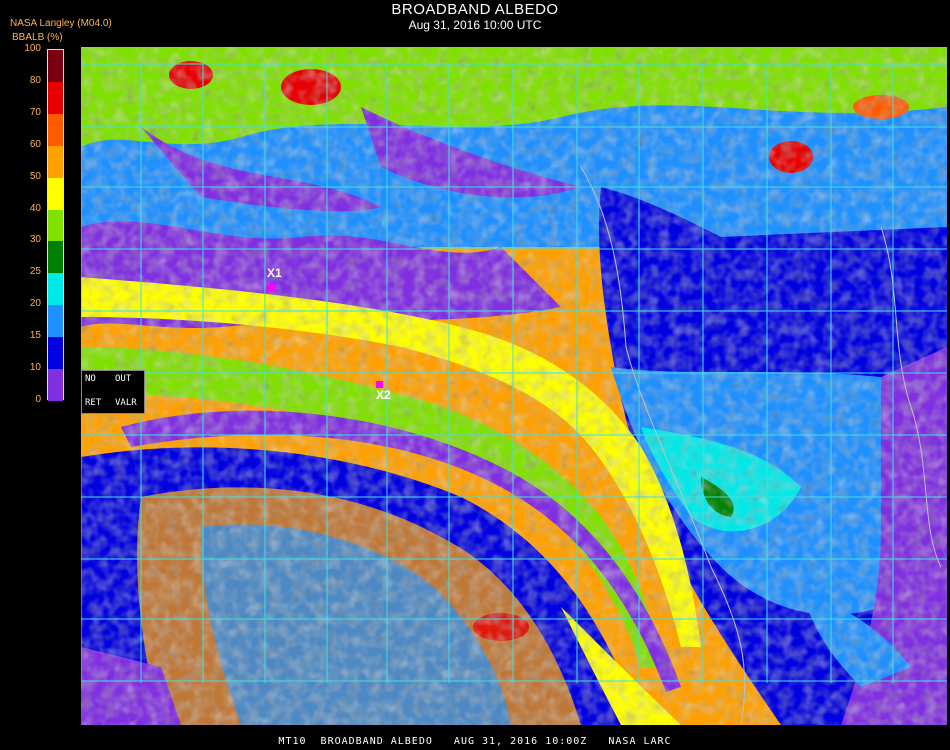 This screenshot has height=750, width=950. I want to click on organization-label: NASA Langley (M04.0), so click(61, 23).